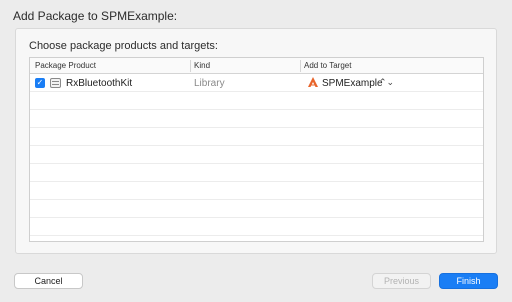  What do you see at coordinates (468, 281) in the screenshot?
I see `finish-button: Finish` at bounding box center [468, 281].